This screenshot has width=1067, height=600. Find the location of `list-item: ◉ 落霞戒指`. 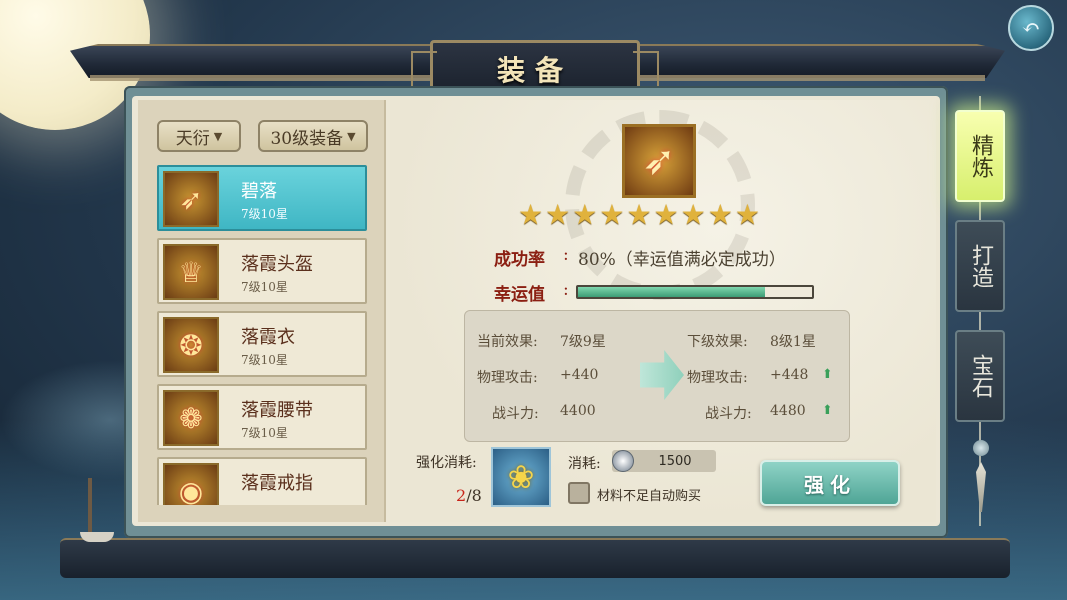

list-item: ◉ 落霞戒指 is located at coordinates (262, 481).